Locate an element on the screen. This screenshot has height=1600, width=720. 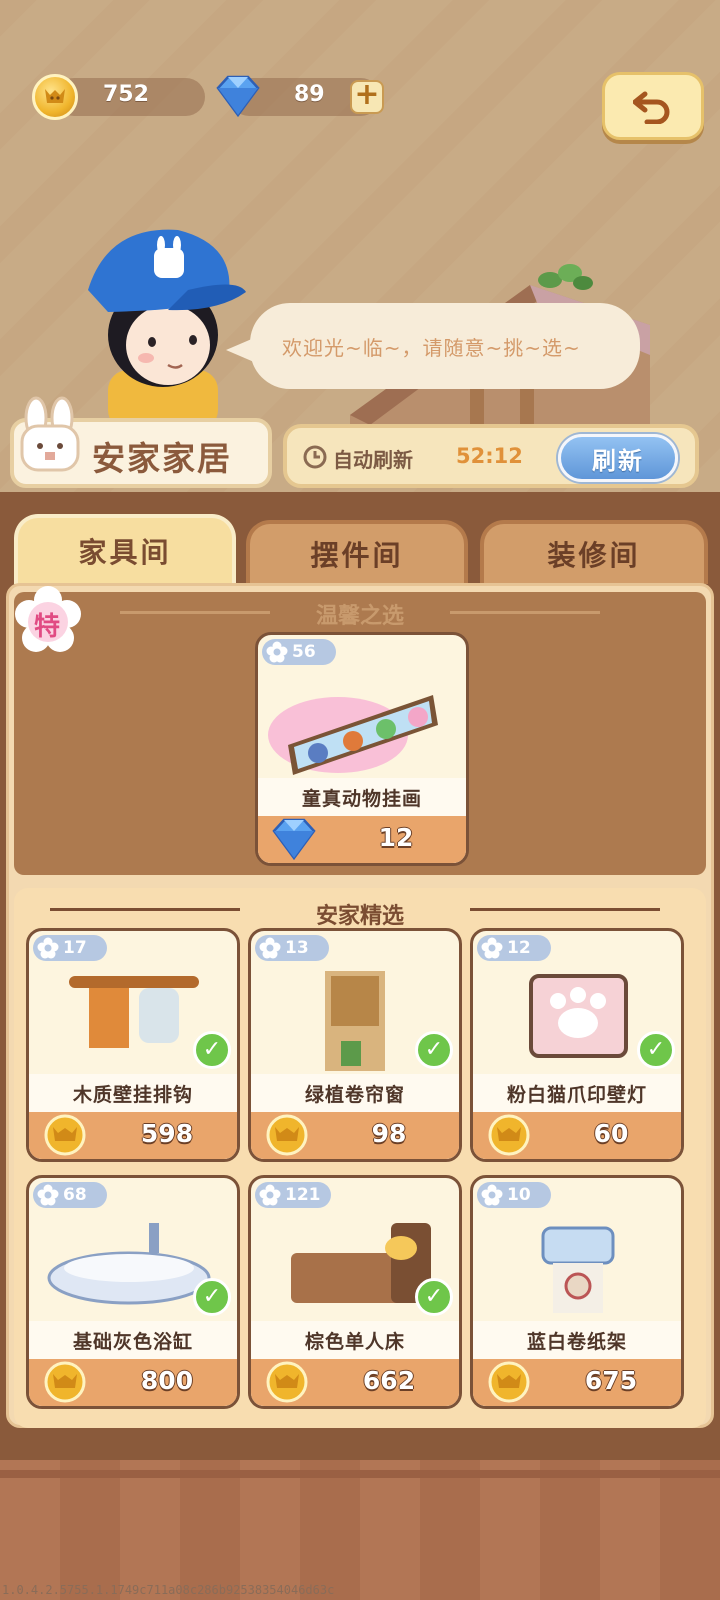
stock-badge: 12 is located at coordinates (514, 948).